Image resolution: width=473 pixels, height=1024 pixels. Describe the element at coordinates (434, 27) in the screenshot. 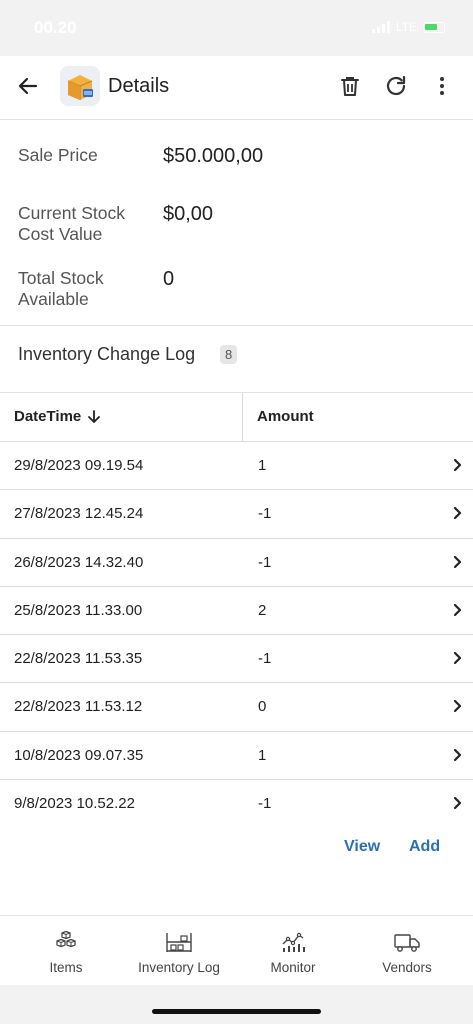

I see `battery-icon` at that location.